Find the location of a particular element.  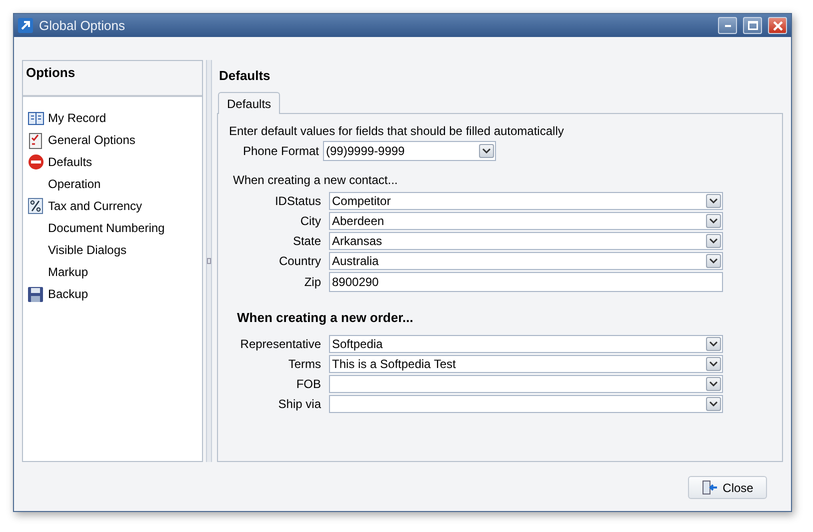

sidebar-title: Options is located at coordinates (51, 72).